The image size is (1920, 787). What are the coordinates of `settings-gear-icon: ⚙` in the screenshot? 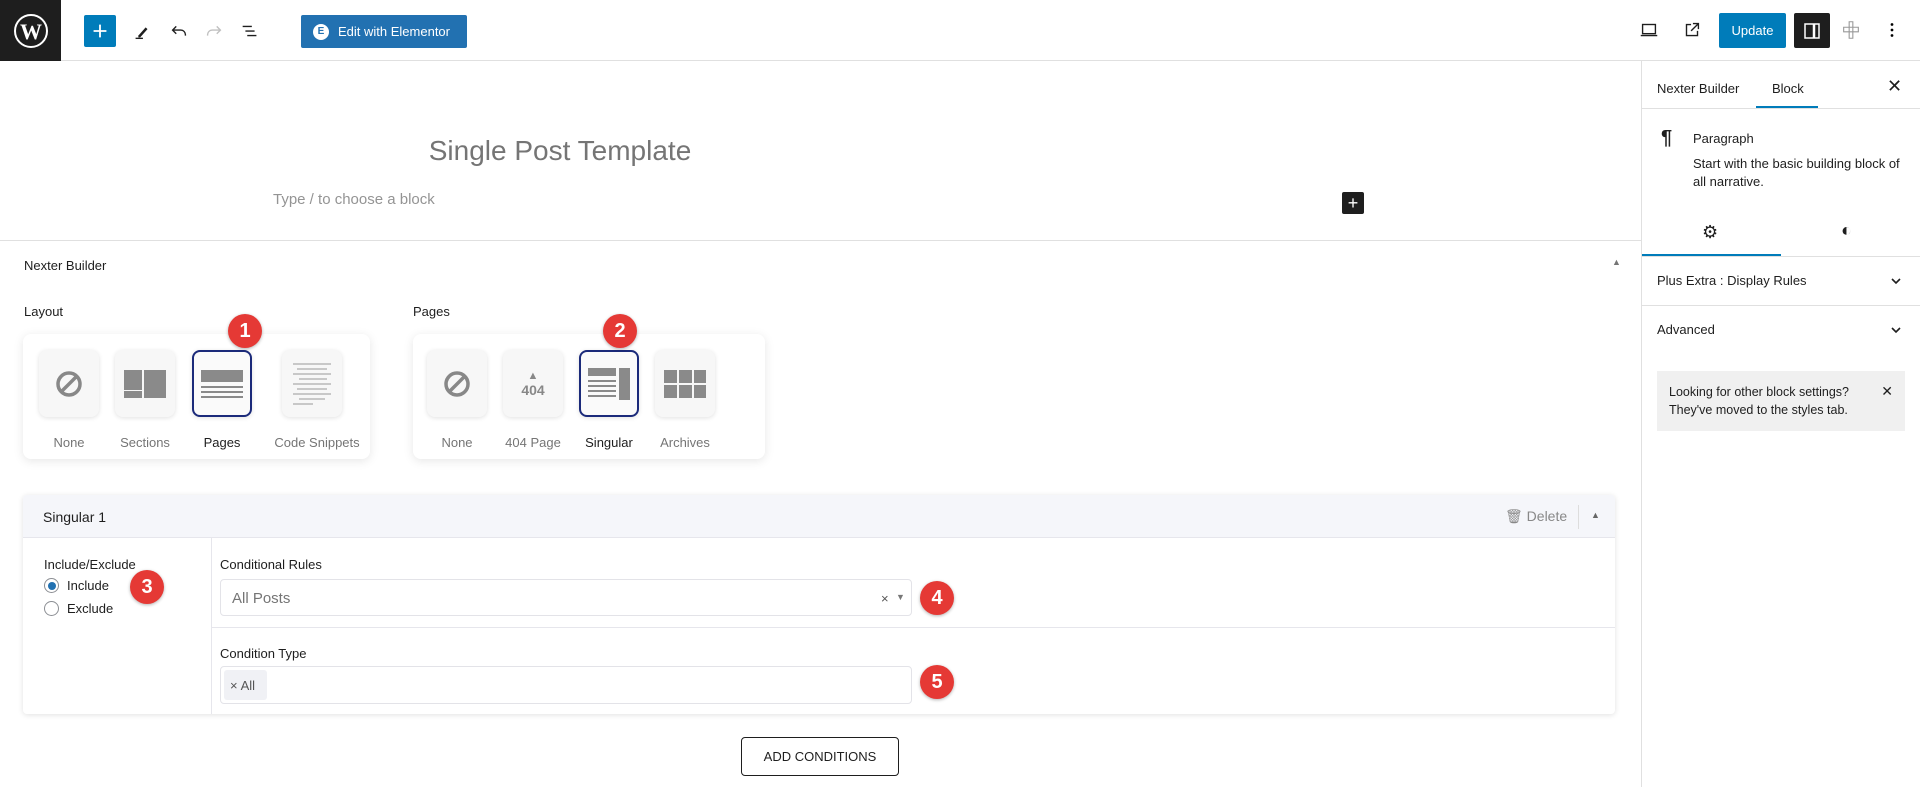 It's located at (1710, 232).